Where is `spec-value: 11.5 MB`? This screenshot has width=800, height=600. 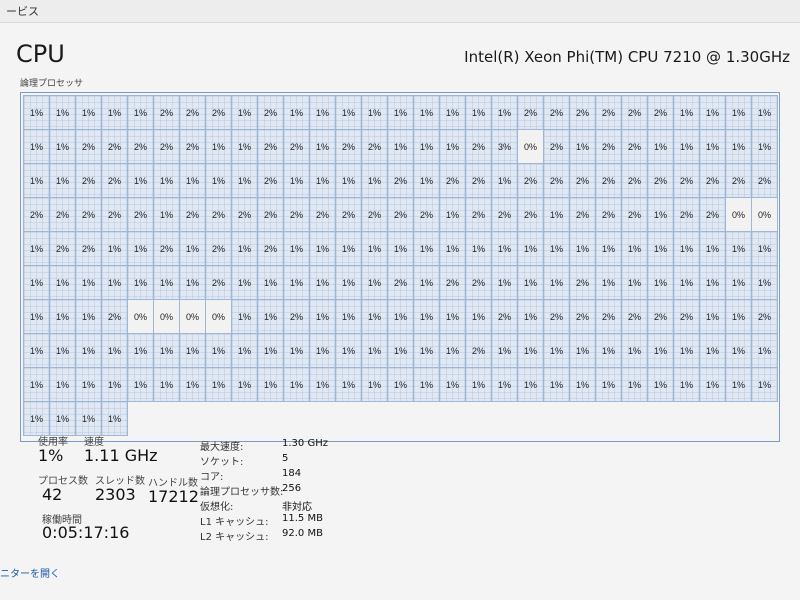
spec-value: 11.5 MB is located at coordinates (302, 518).